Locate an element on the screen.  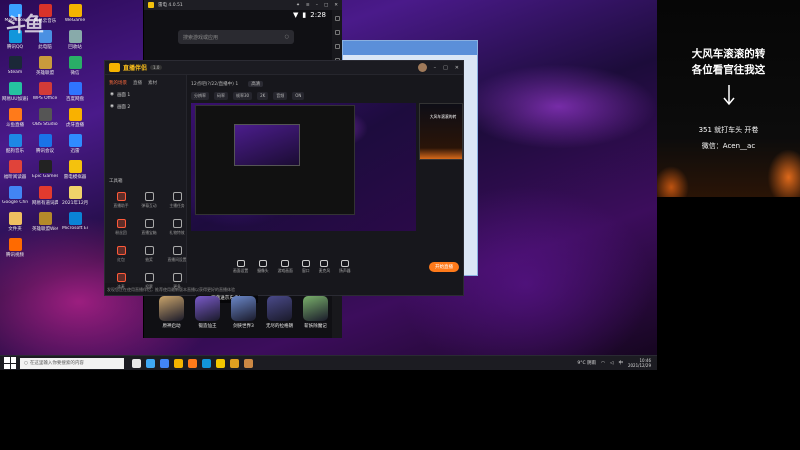
stage-chip: 码率 is located at coordinates (221, 96).